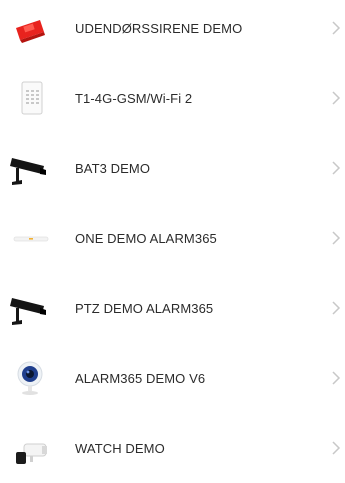  Describe the element at coordinates (140, 378) in the screenshot. I see `device-name: ALARM365 DEMO V6` at that location.